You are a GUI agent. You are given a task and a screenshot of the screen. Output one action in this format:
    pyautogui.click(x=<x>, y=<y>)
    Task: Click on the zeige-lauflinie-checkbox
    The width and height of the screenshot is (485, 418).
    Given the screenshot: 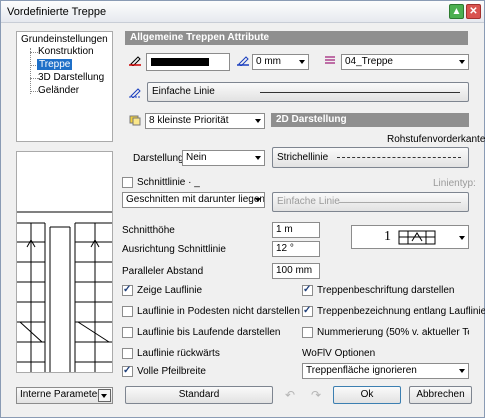 What is the action you would take?
    pyautogui.click(x=127, y=290)
    